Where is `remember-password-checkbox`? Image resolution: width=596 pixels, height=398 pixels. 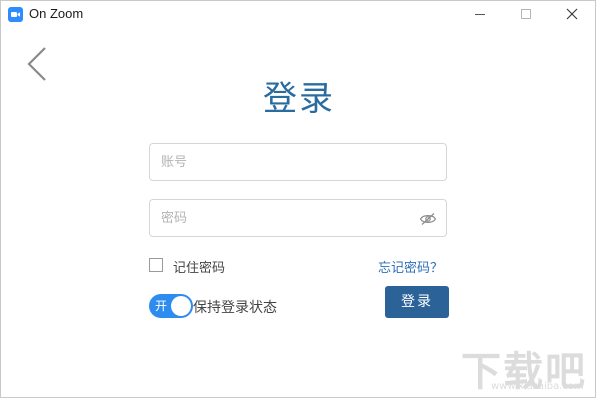
remember-password-checkbox is located at coordinates (156, 265).